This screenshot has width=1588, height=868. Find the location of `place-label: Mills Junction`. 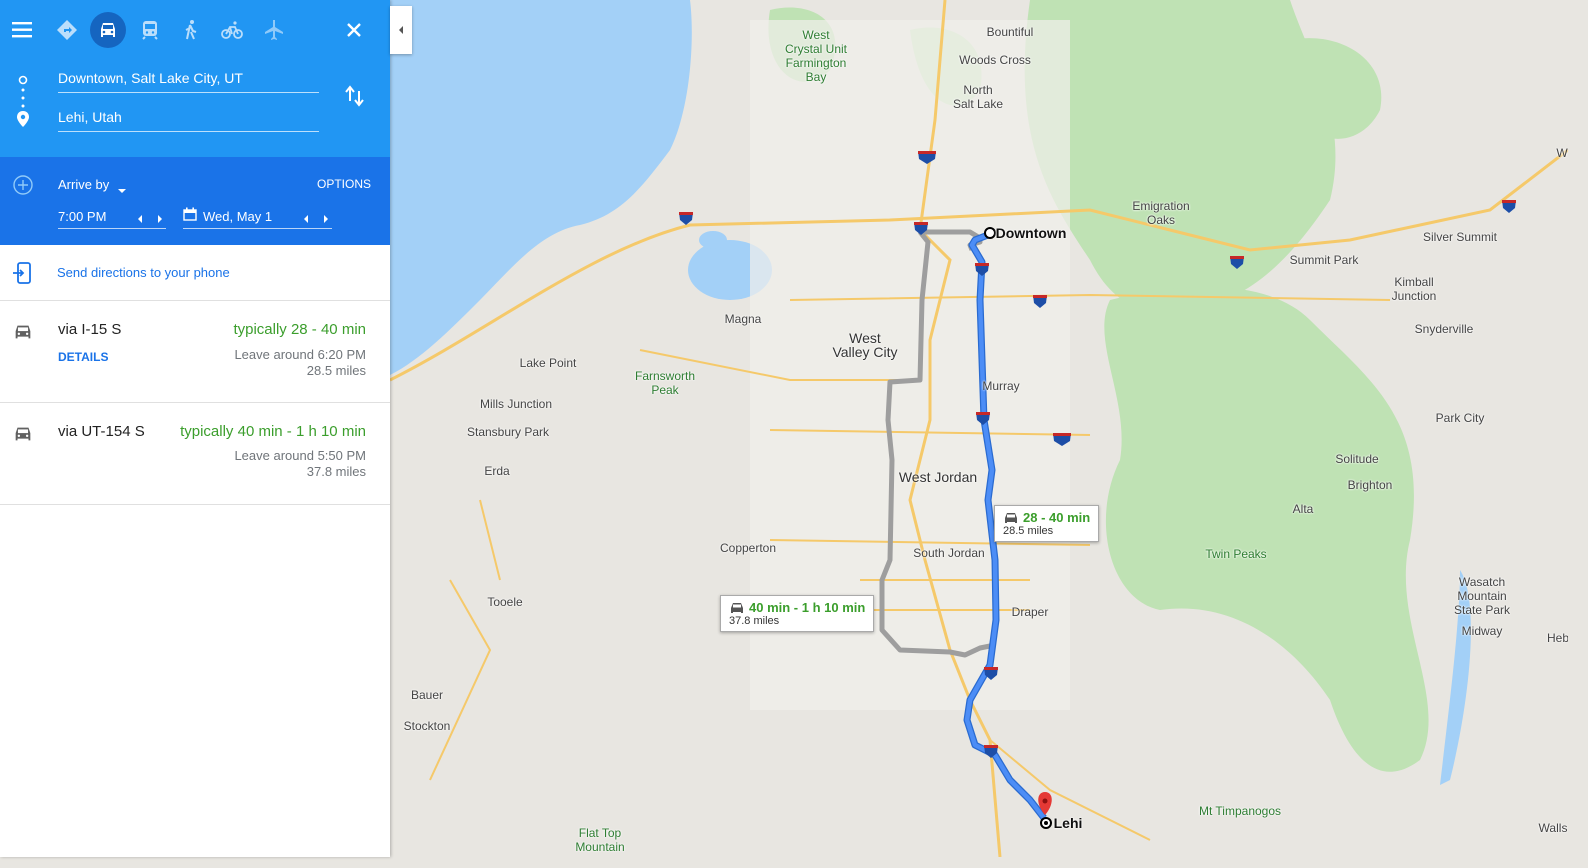

place-label: Mills Junction is located at coordinates (516, 404).